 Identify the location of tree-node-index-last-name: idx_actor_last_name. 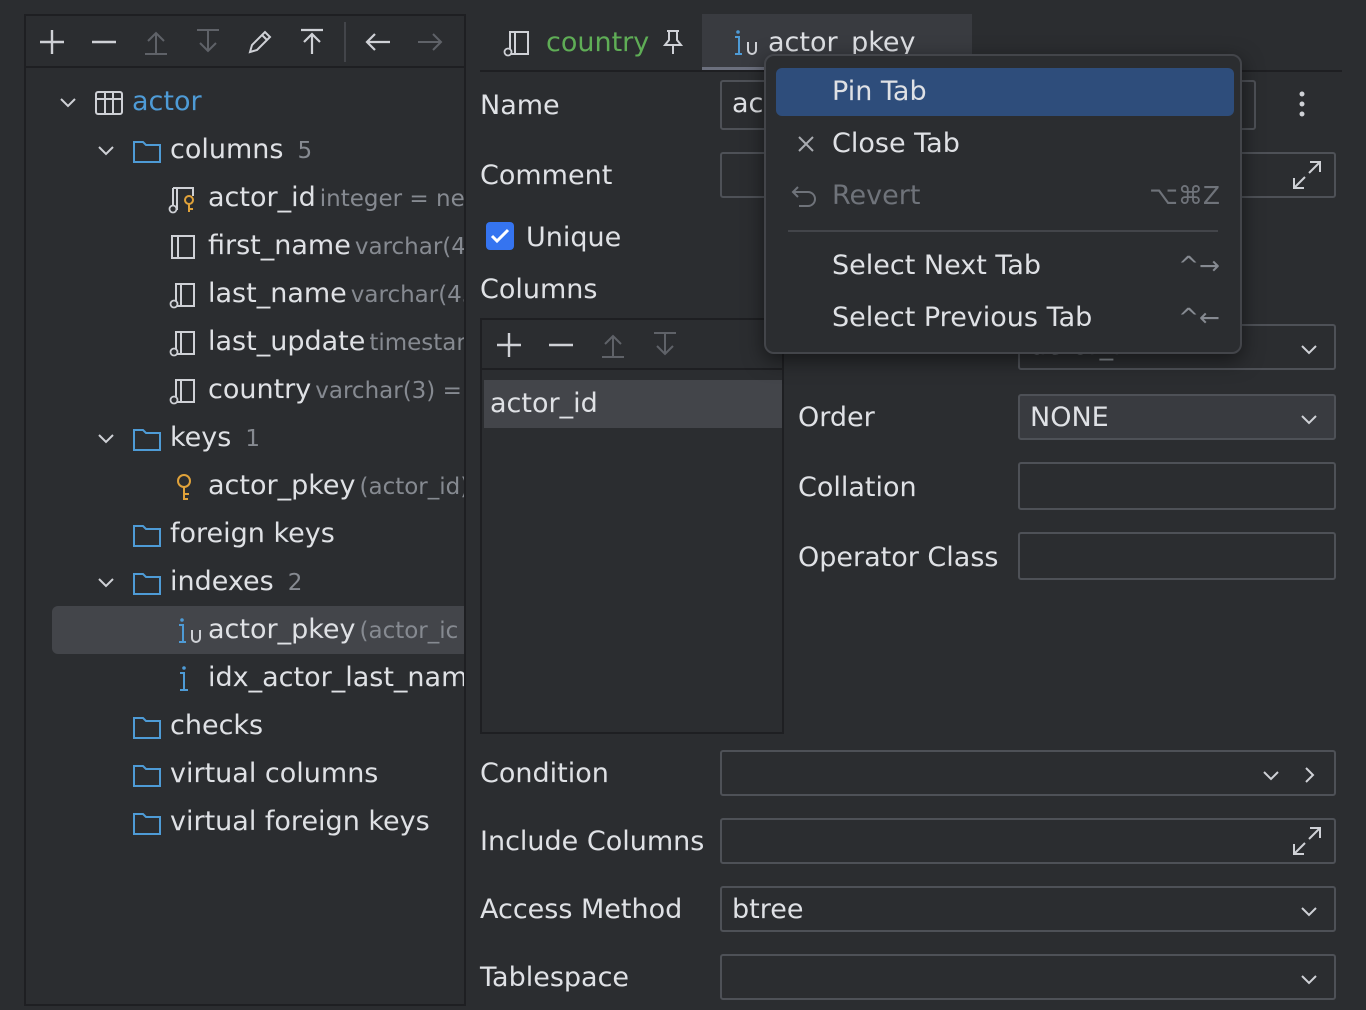
(246, 678).